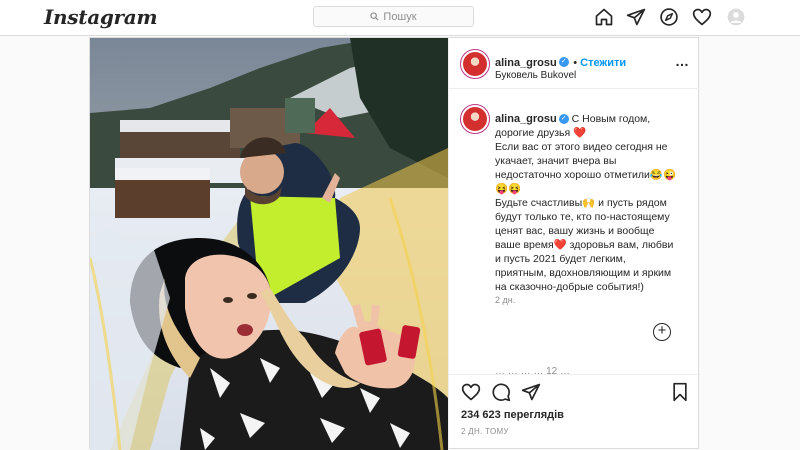 The image size is (800, 450). What do you see at coordinates (662, 332) in the screenshot?
I see `add-comment-icon: +` at bounding box center [662, 332].